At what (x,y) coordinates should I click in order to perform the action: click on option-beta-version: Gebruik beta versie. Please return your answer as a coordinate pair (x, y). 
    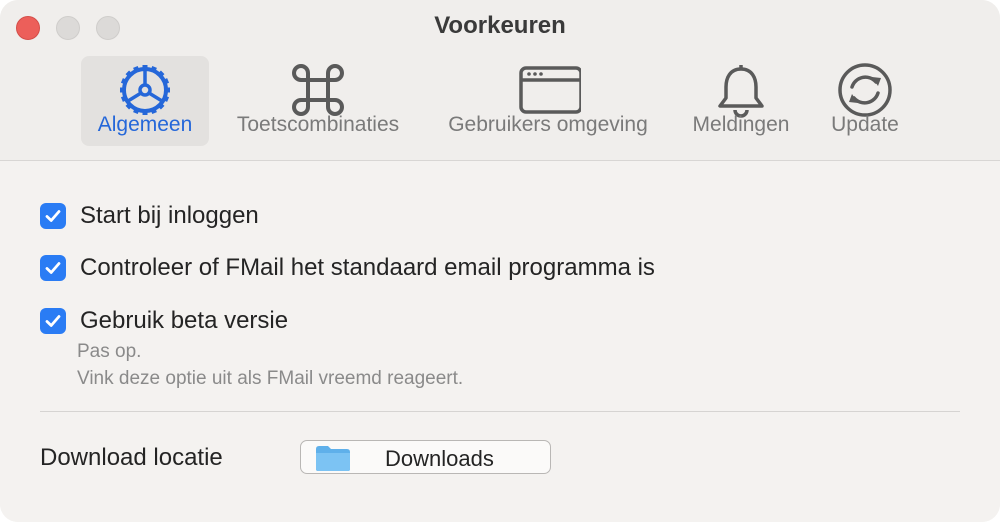
    Looking at the image, I should click on (164, 321).